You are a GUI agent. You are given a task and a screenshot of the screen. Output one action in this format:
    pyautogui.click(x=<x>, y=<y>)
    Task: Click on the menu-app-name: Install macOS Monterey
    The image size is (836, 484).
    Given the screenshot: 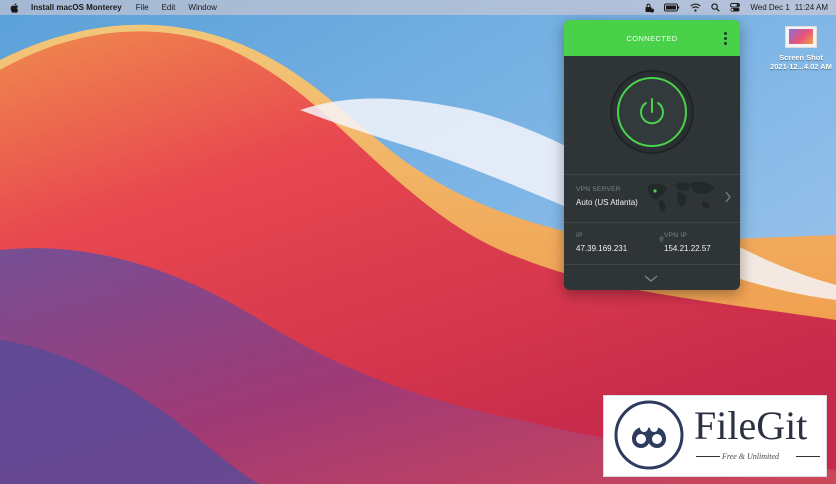 What is the action you would take?
    pyautogui.click(x=76, y=7)
    